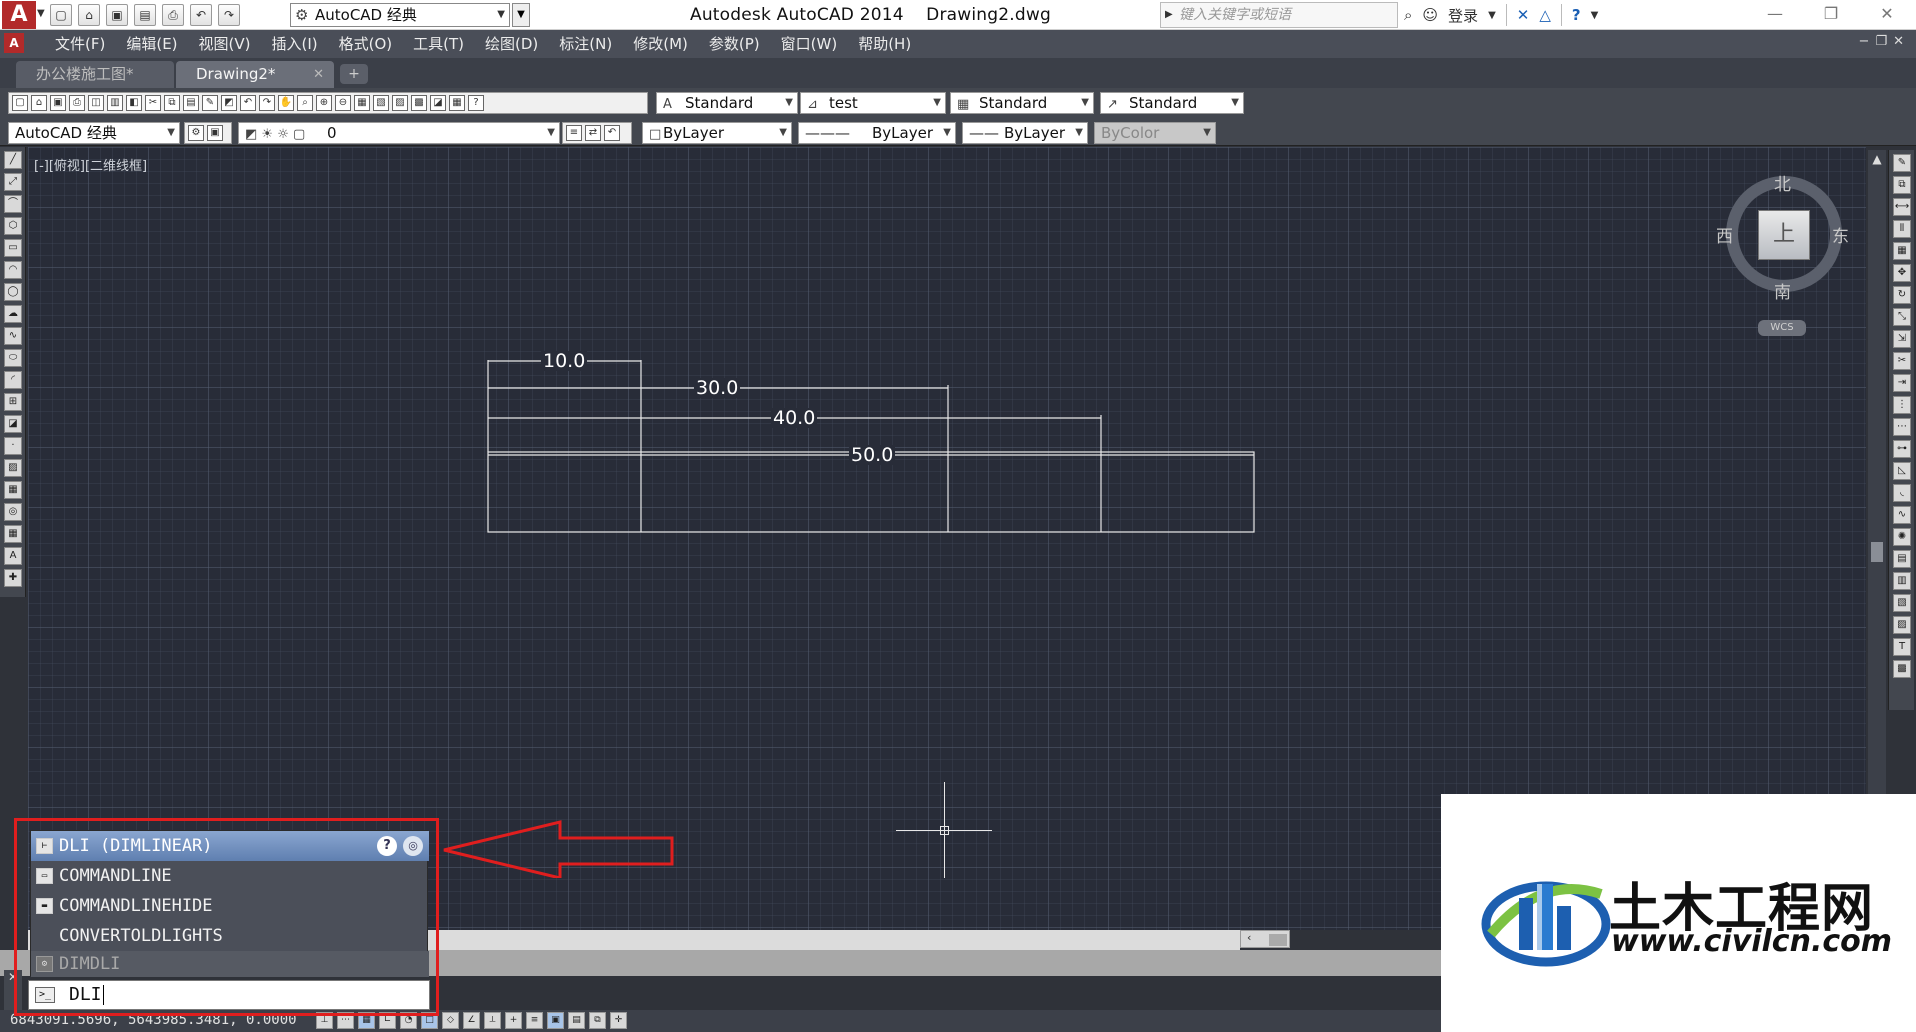  I want to click on viewcube: 上 北 南 东 西, so click(1782, 236).